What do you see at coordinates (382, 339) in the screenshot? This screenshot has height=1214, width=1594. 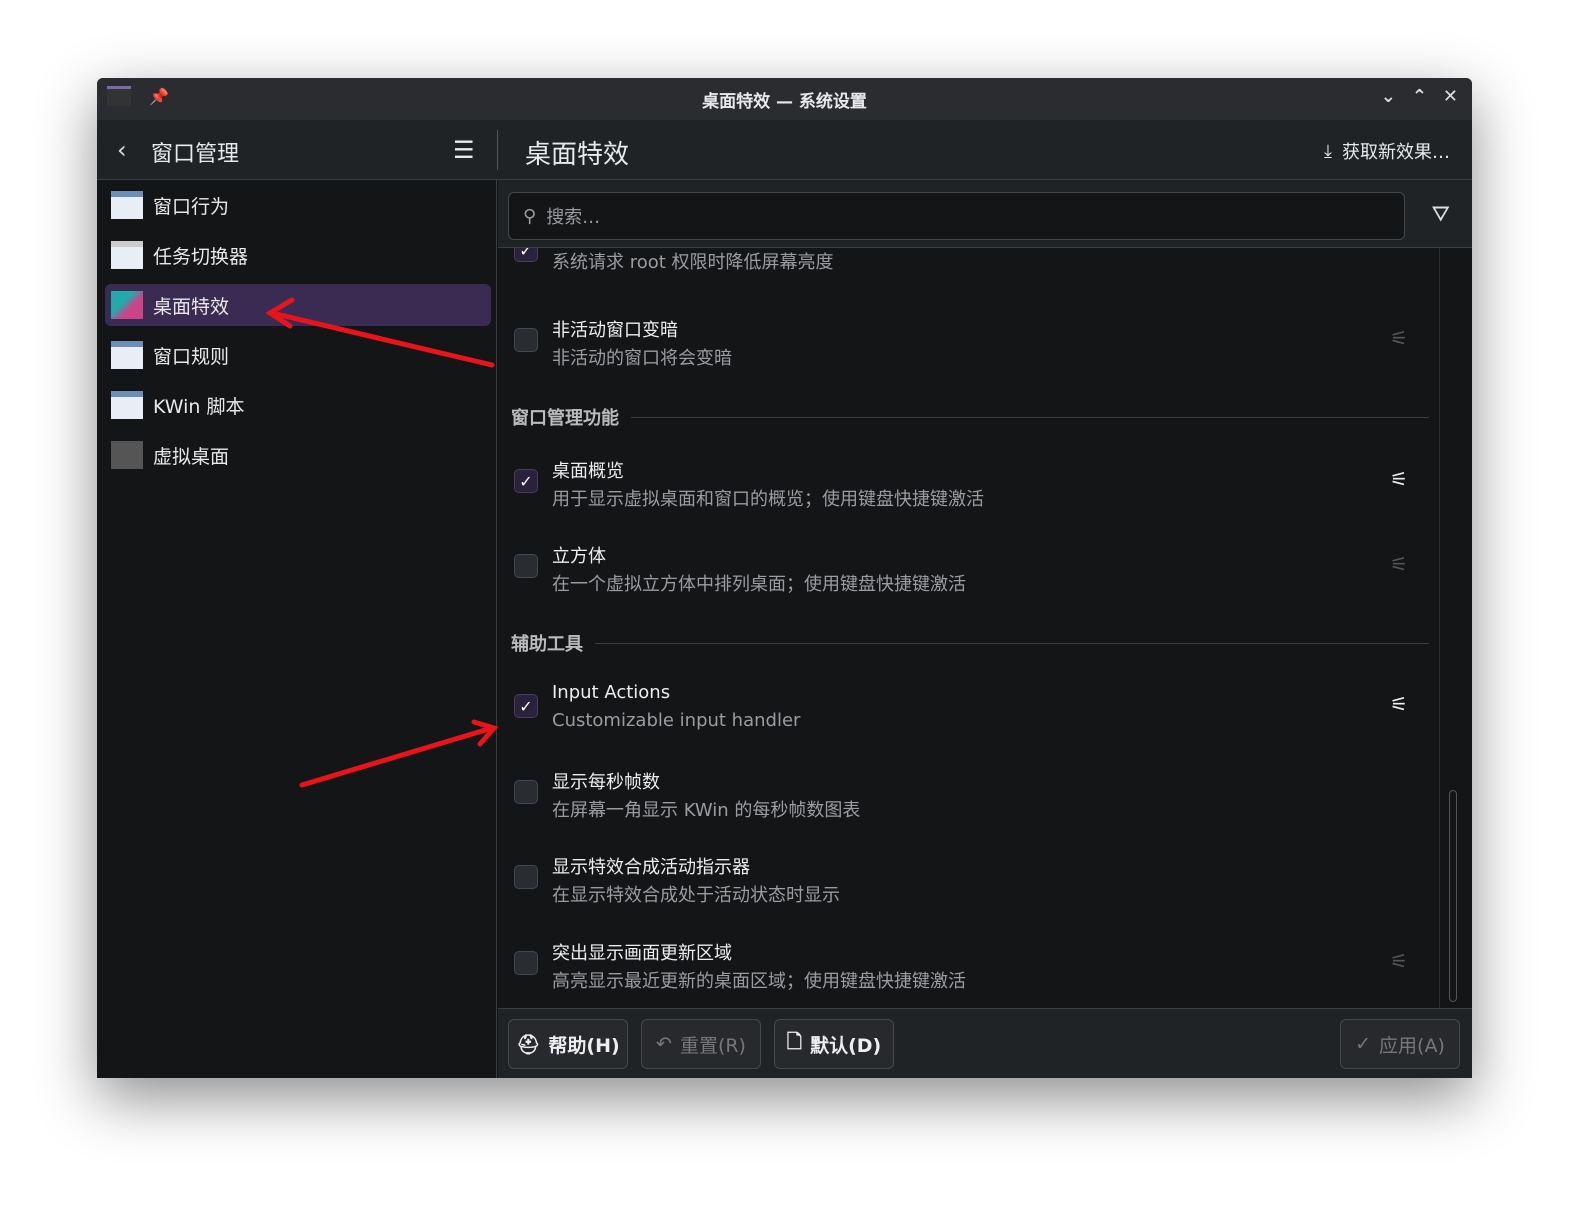 I see `arrow-to-desktop-effects` at bounding box center [382, 339].